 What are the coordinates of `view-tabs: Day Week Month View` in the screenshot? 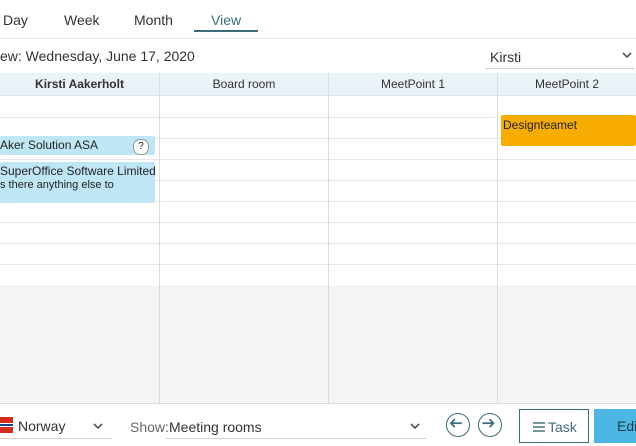 It's located at (318, 19).